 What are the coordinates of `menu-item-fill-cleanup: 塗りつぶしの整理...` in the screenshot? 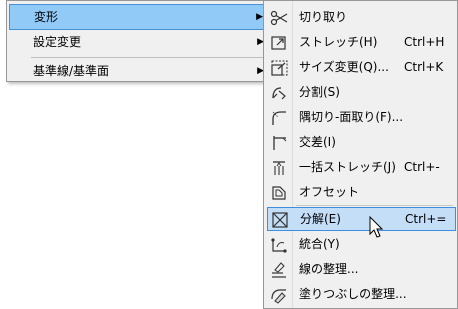 It's located at (361, 295).